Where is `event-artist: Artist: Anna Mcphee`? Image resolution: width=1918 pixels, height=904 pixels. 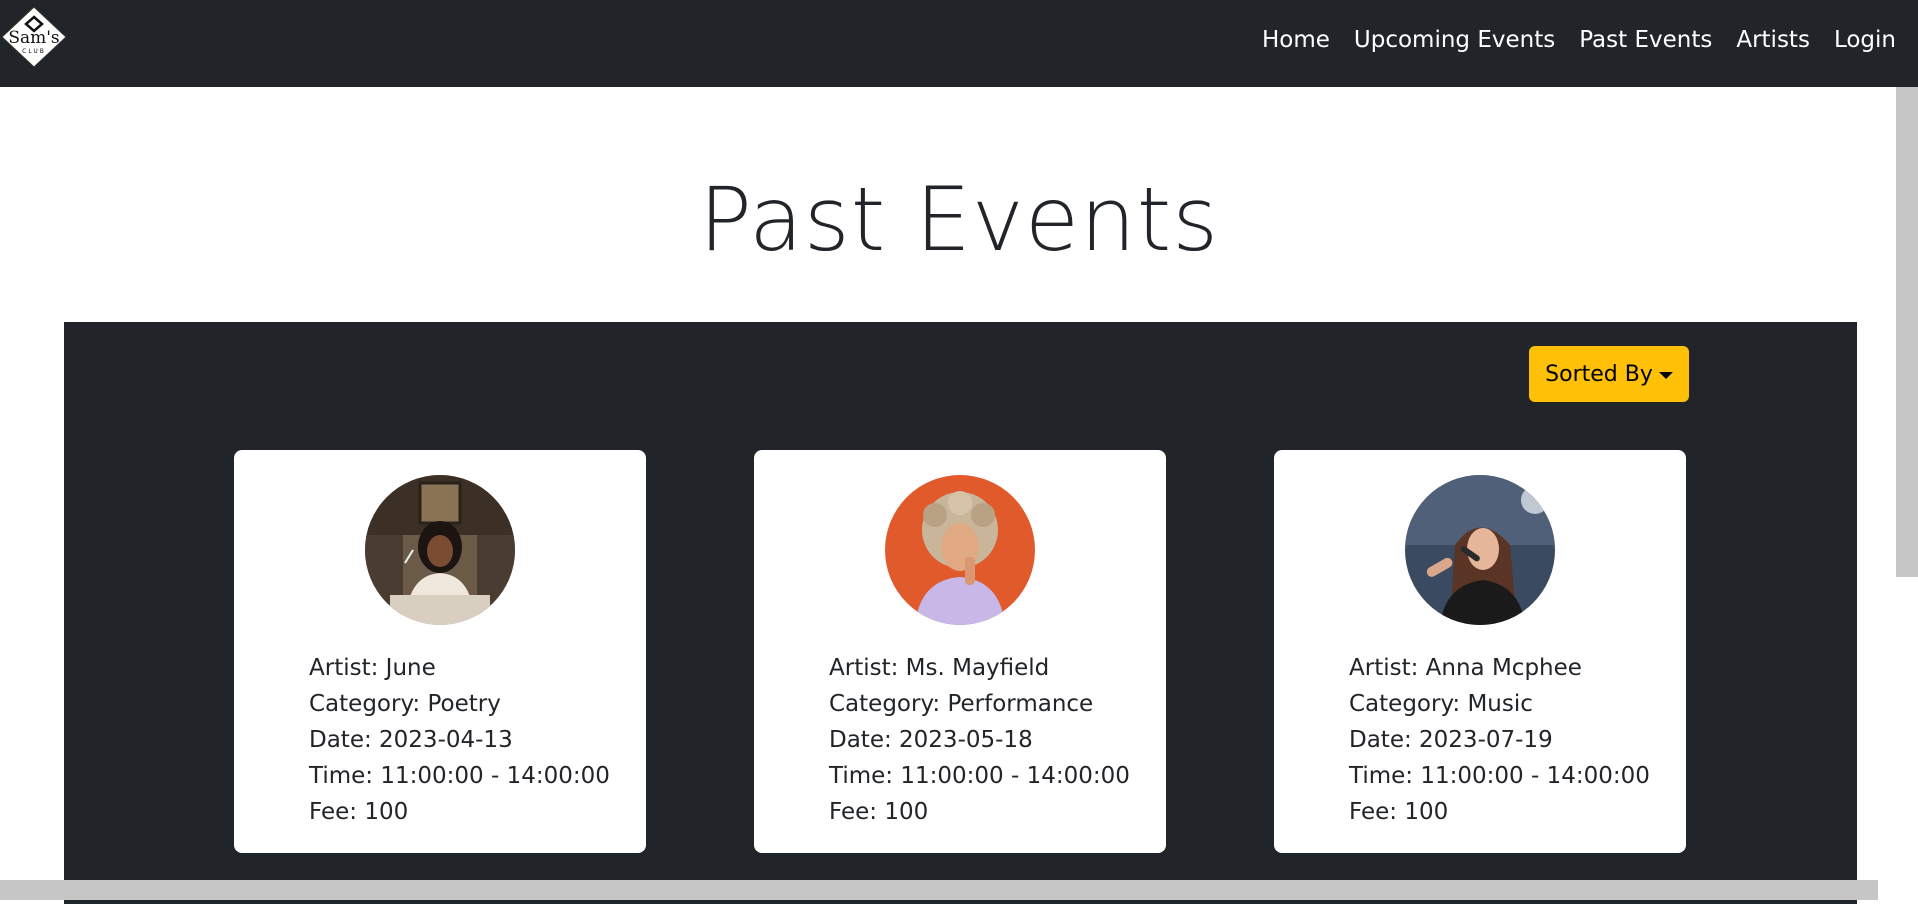 event-artist: Artist: Anna Mcphee is located at coordinates (1465, 668).